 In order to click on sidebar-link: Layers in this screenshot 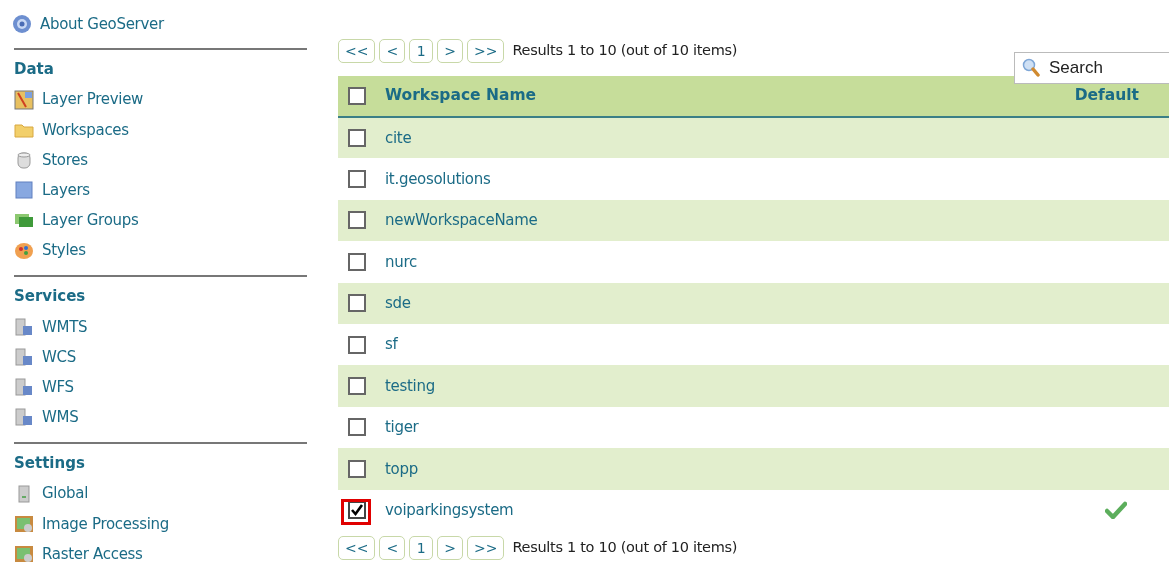, I will do `click(52, 190)`.